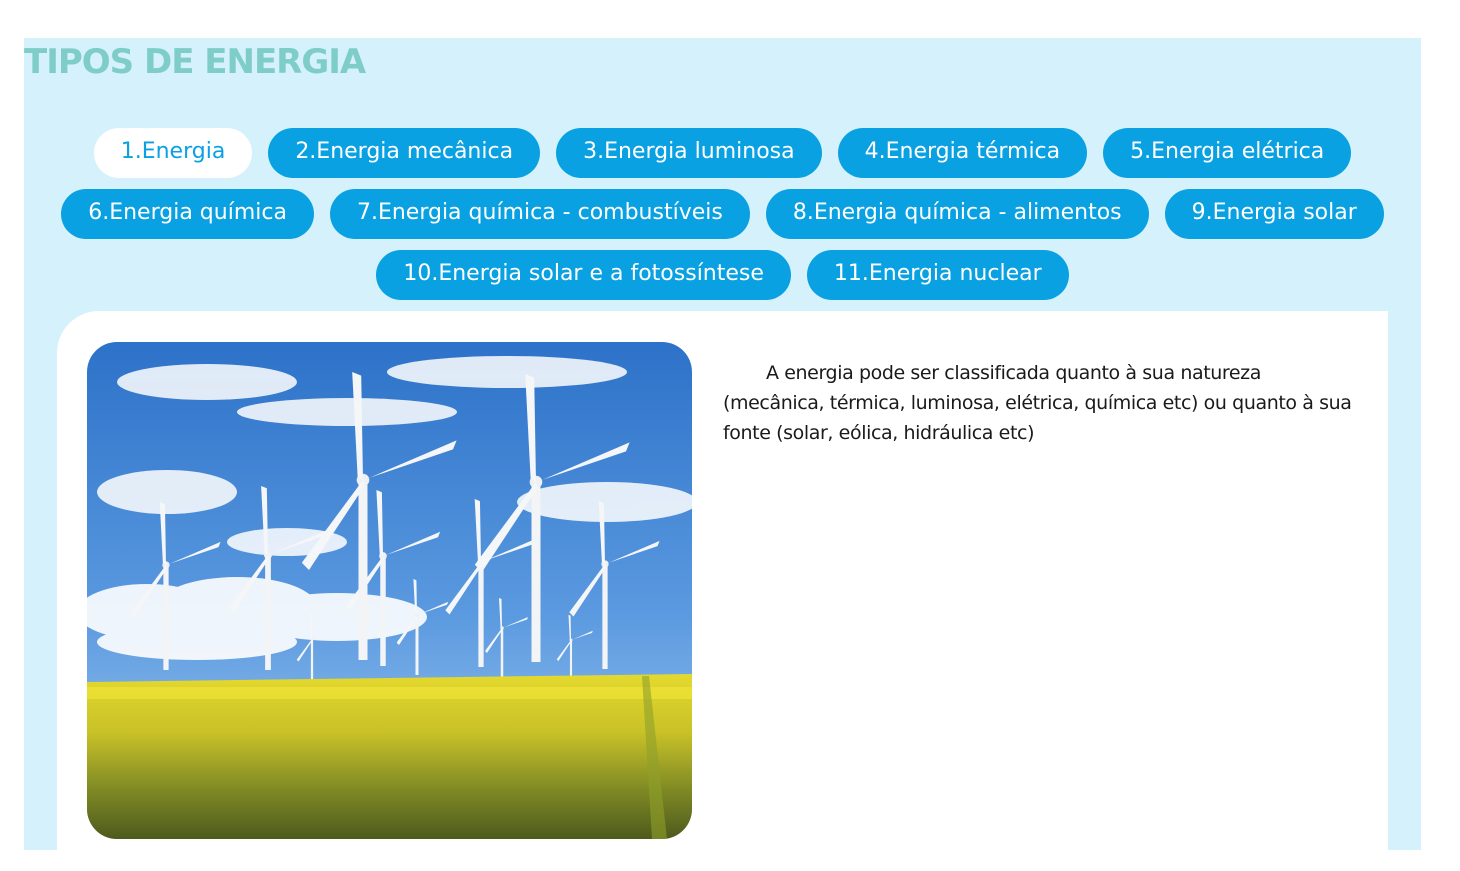 This screenshot has width=1460, height=871. What do you see at coordinates (962, 153) in the screenshot?
I see `tab-energia-termica: 4.Energia térmica` at bounding box center [962, 153].